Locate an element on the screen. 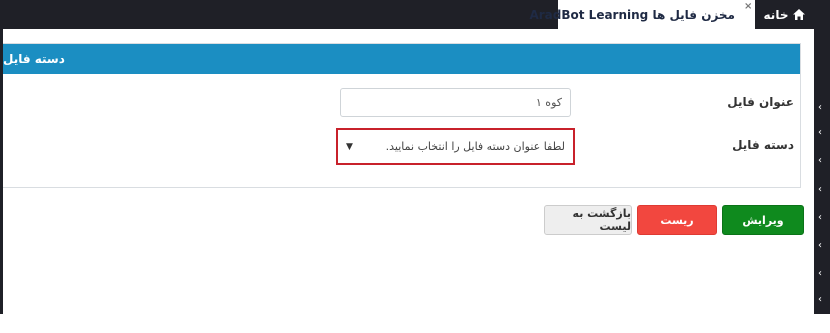 The width and height of the screenshot is (830, 333). tab-home: خانه is located at coordinates (785, 14).